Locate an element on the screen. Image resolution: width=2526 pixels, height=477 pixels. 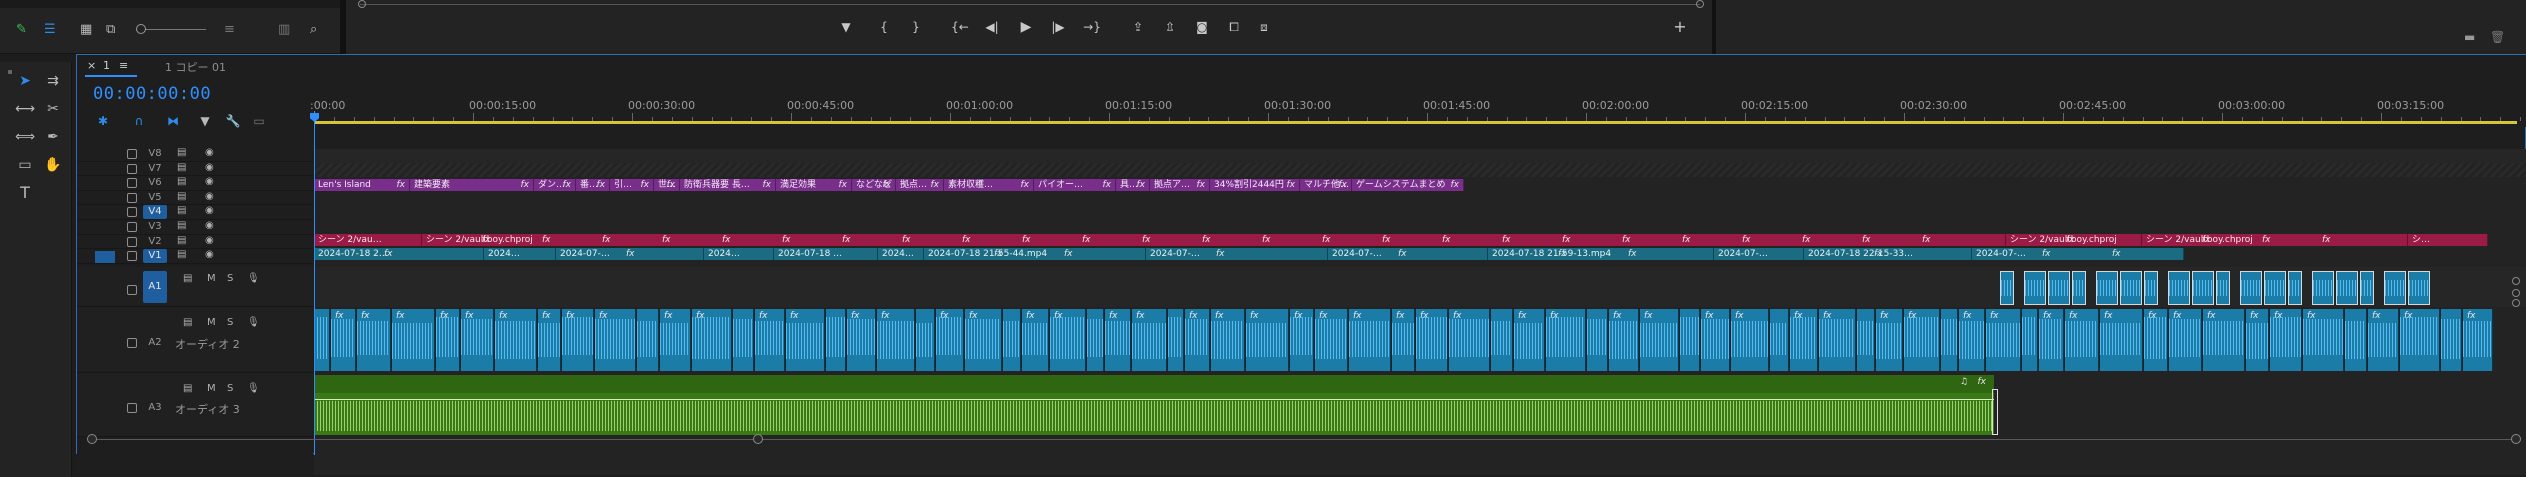
solo-button: S is located at coordinates (230, 322).